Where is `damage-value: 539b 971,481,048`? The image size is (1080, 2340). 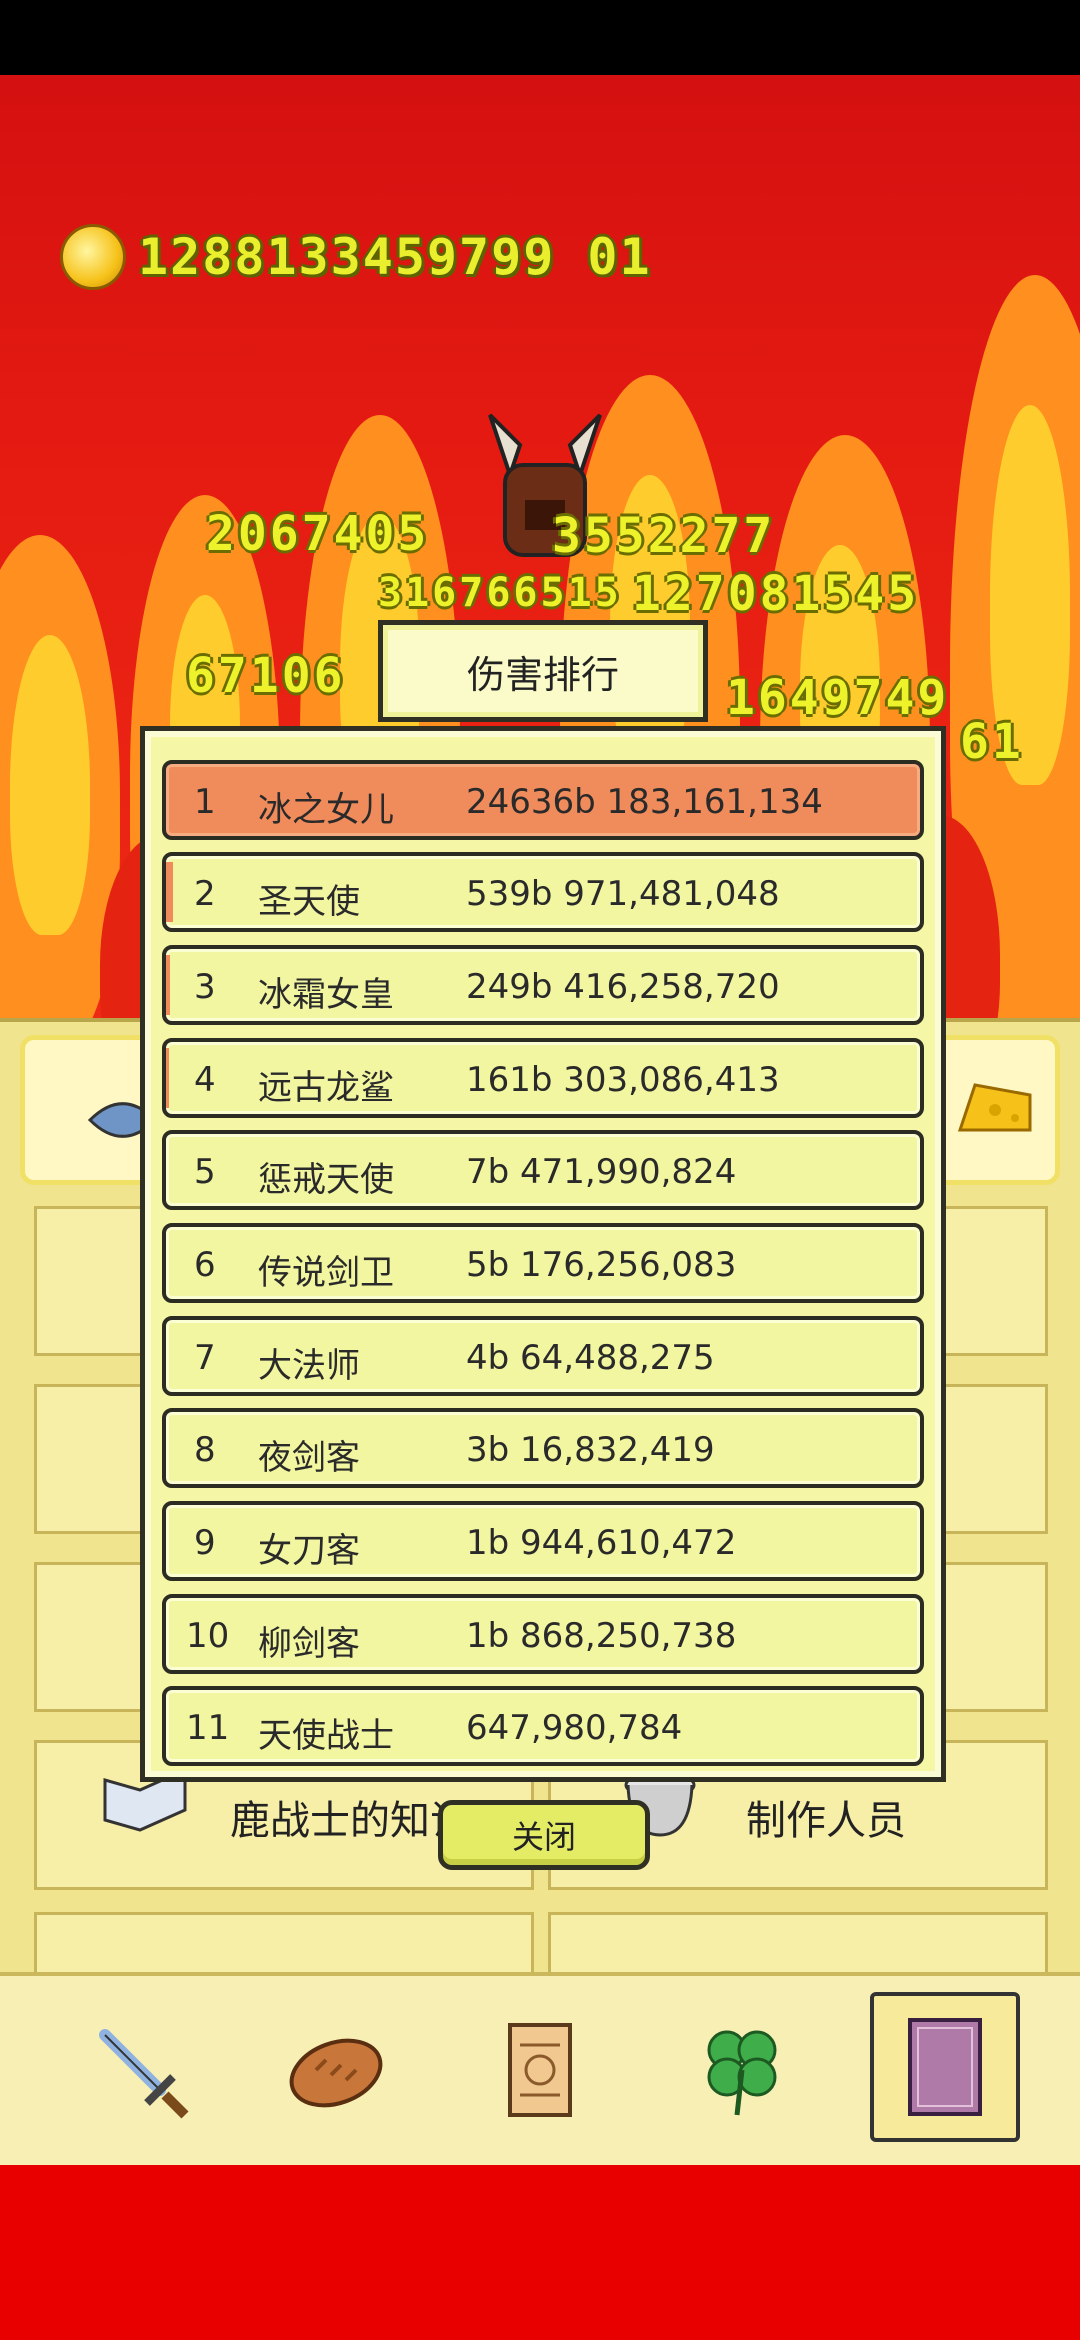 damage-value: 539b 971,481,048 is located at coordinates (623, 894).